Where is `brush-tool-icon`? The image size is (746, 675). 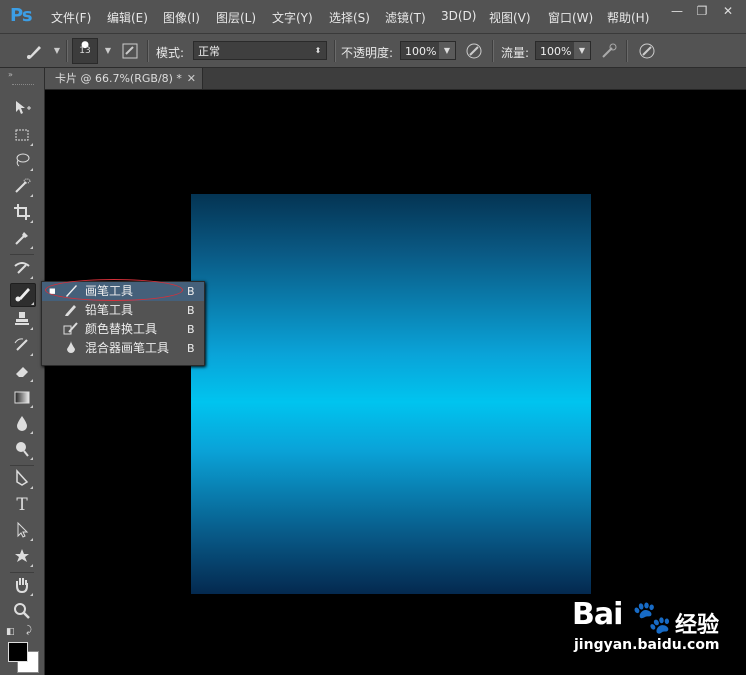
brush-tool-icon is located at coordinates (23, 295).